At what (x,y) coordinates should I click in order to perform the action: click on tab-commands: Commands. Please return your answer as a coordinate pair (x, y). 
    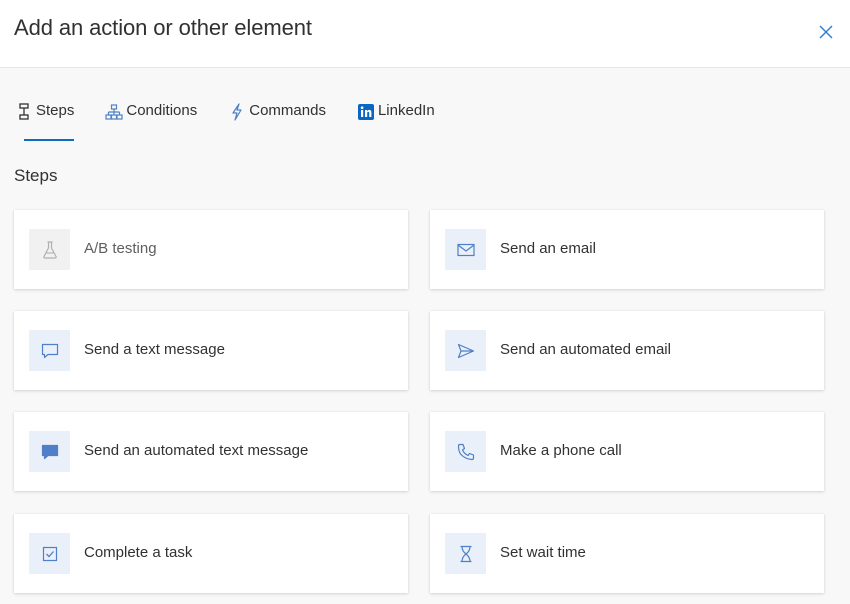
    Looking at the image, I should click on (276, 119).